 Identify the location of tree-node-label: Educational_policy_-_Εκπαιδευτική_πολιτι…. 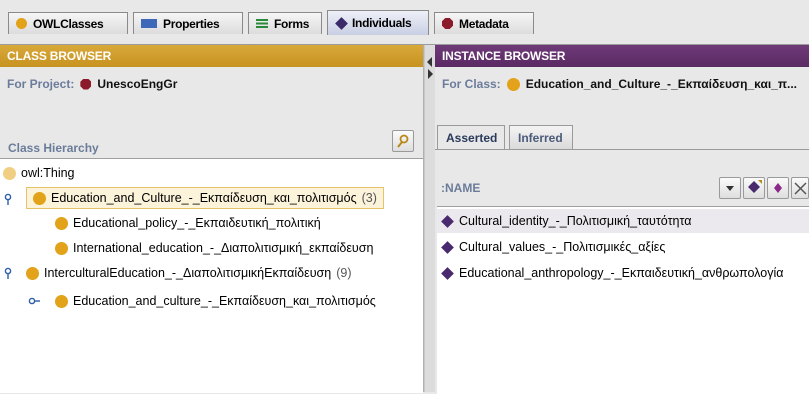
(197, 223).